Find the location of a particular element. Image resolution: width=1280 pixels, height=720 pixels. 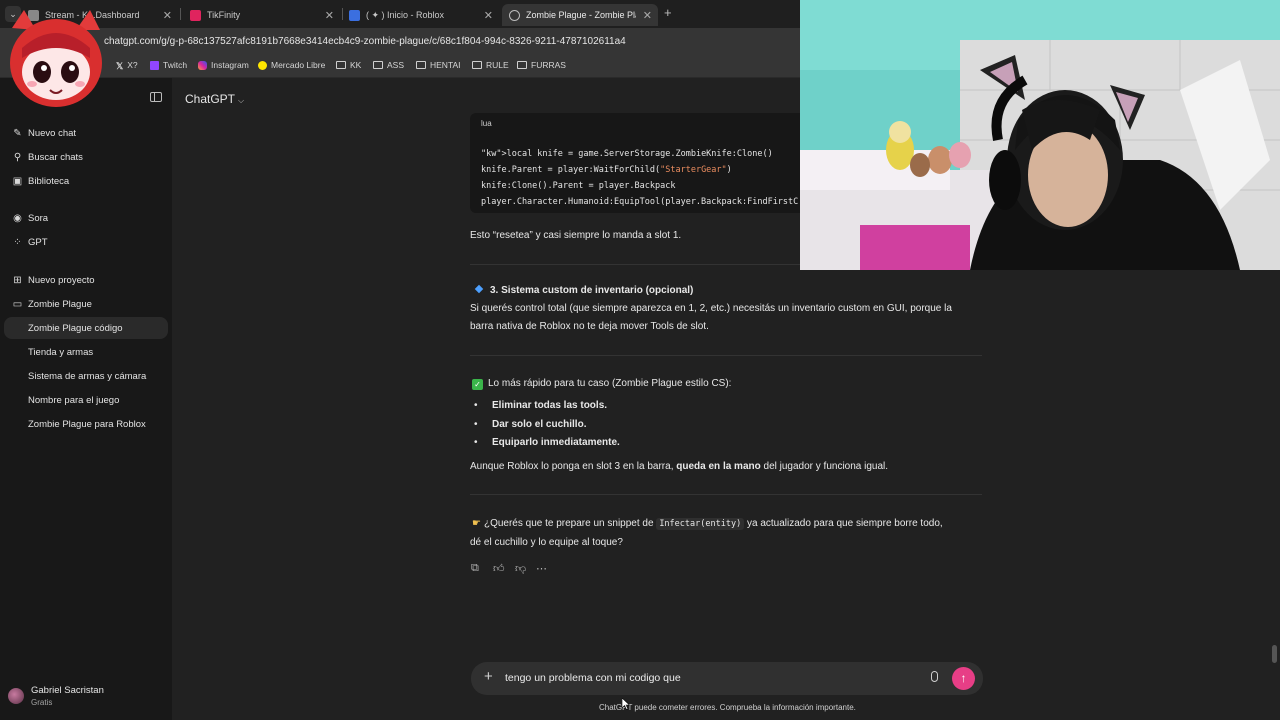

streamer-avatar-sticker is located at coordinates (56, 58).